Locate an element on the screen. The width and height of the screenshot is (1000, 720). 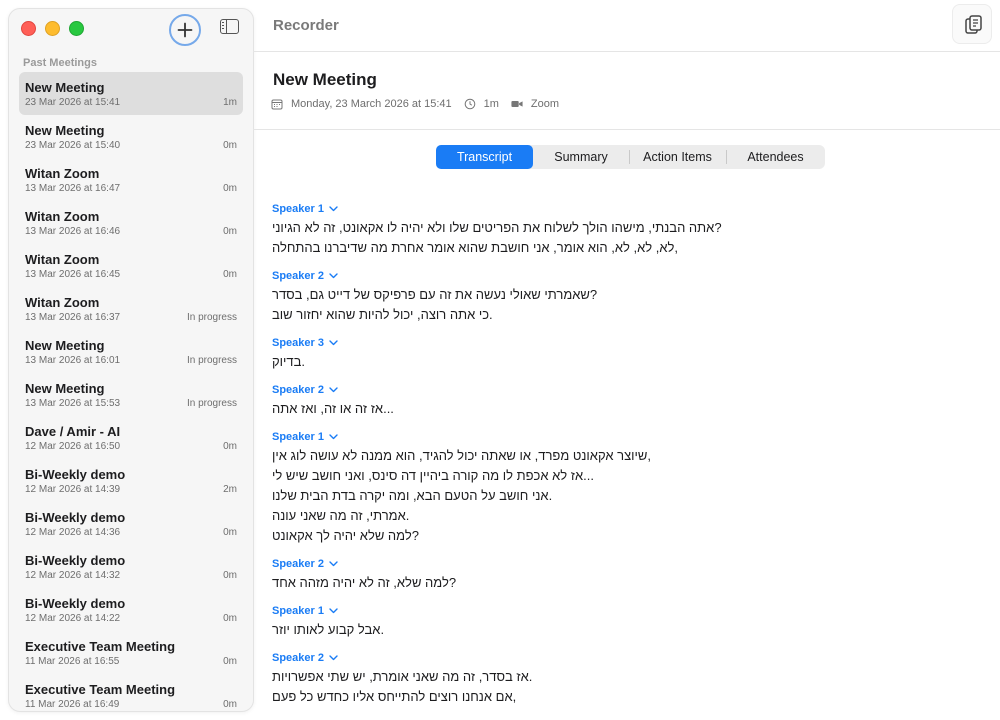
meeting-list-item: Bi-Weekly demo 12 Mar 2026 at 14:36 0m is located at coordinates (131, 523).